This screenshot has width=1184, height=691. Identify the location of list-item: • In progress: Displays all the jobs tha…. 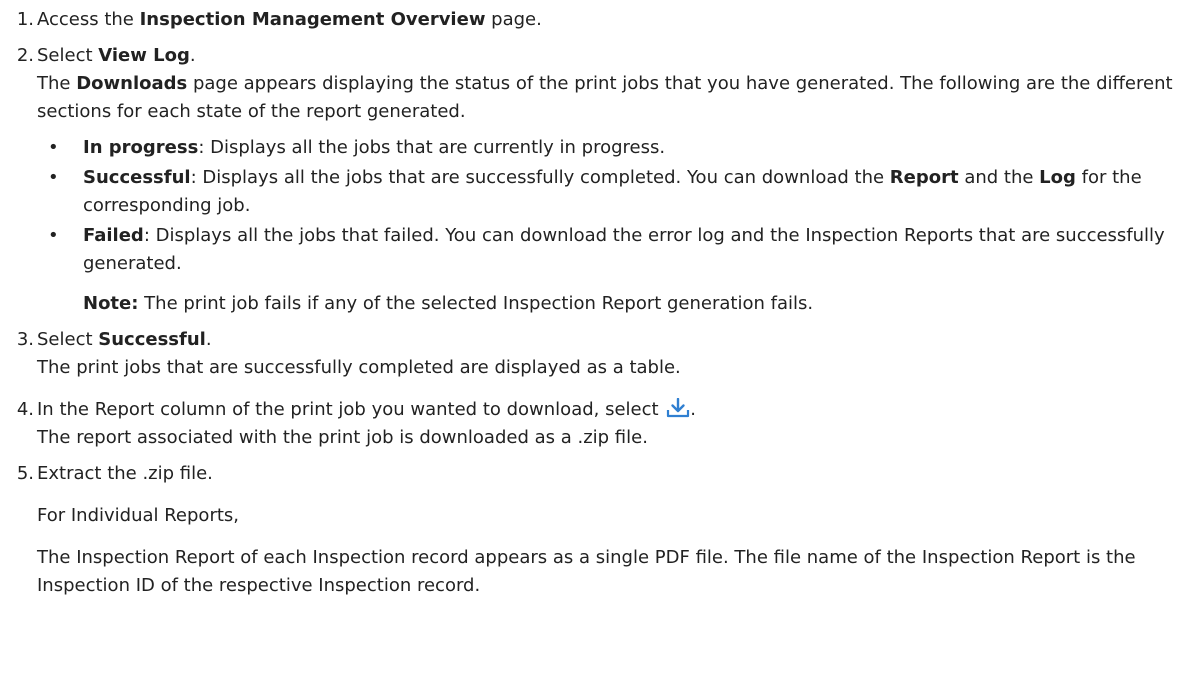
(610, 148).